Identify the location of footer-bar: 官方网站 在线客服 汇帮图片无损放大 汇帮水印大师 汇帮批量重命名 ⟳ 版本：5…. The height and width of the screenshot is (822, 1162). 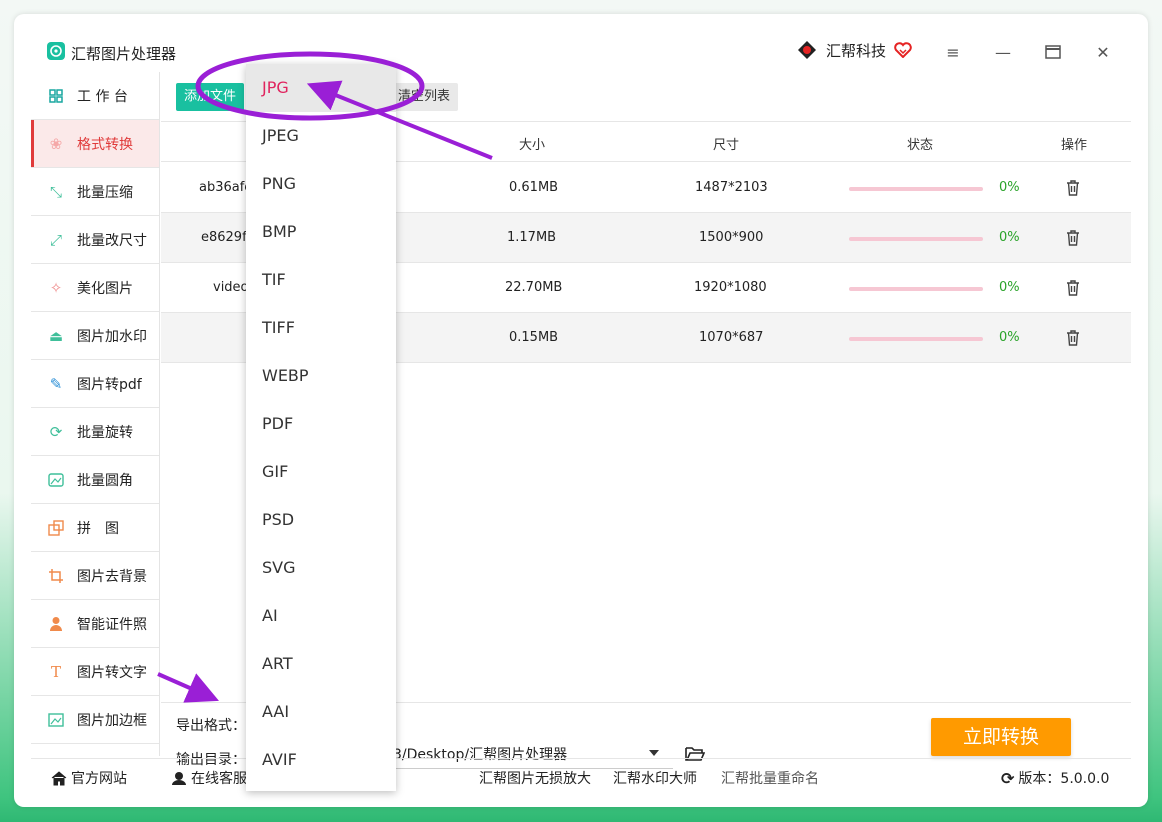
(581, 775).